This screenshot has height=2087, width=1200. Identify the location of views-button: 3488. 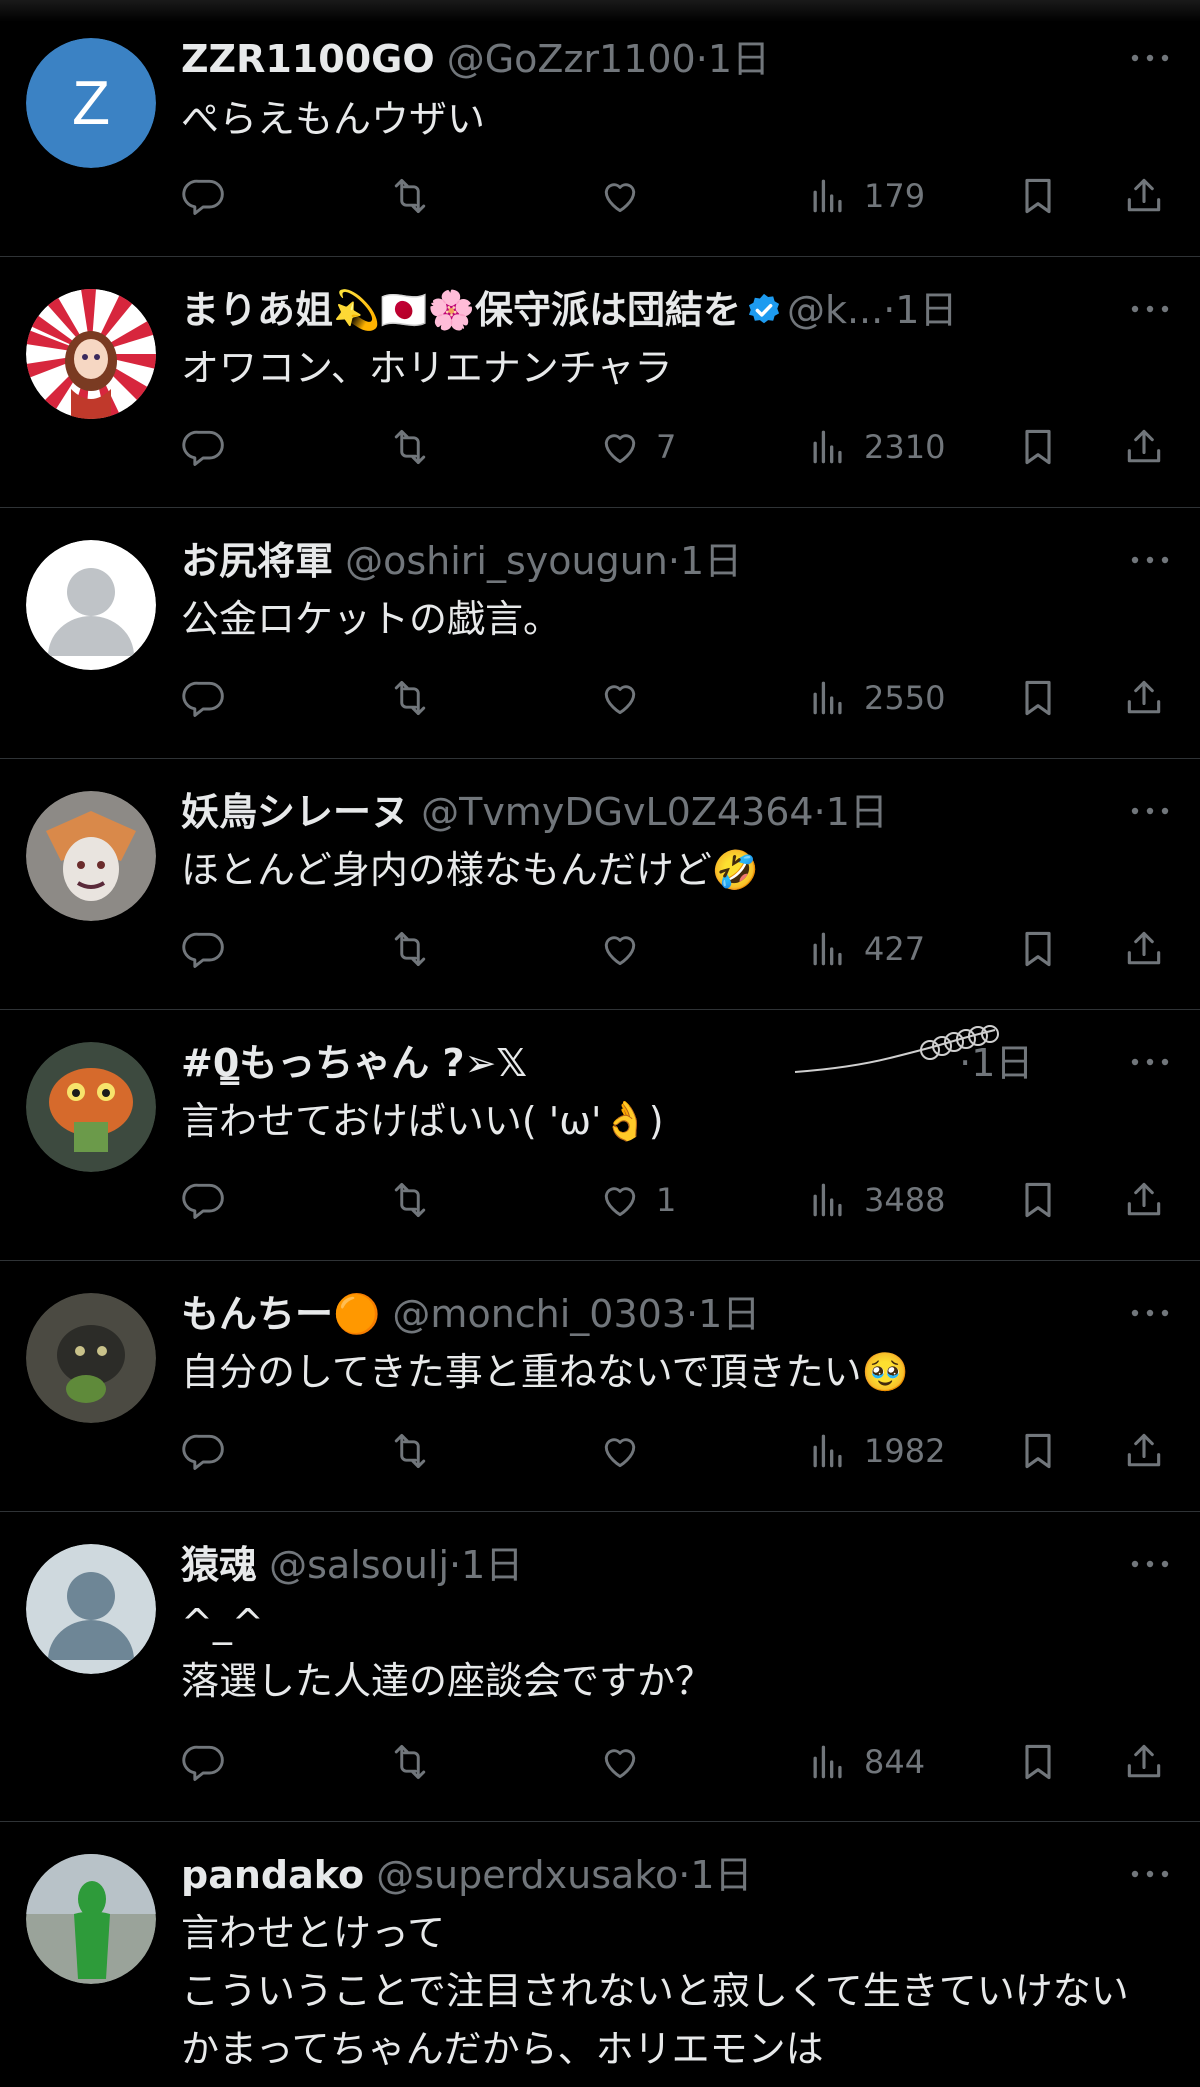
(875, 1200).